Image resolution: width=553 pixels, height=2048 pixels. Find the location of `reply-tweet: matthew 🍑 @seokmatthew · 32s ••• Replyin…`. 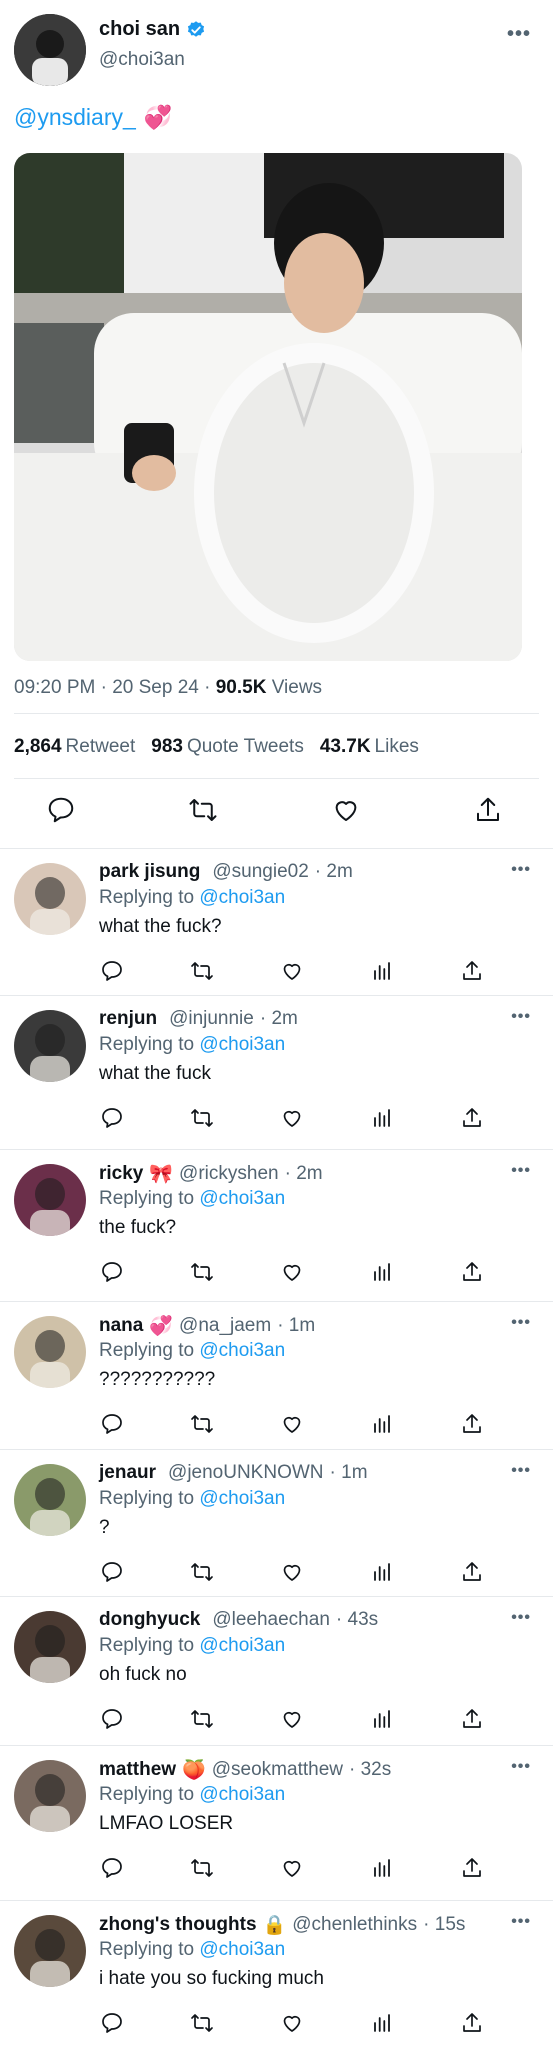

reply-tweet: matthew 🍑 @seokmatthew · 32s ••• Replyin… is located at coordinates (276, 1822).